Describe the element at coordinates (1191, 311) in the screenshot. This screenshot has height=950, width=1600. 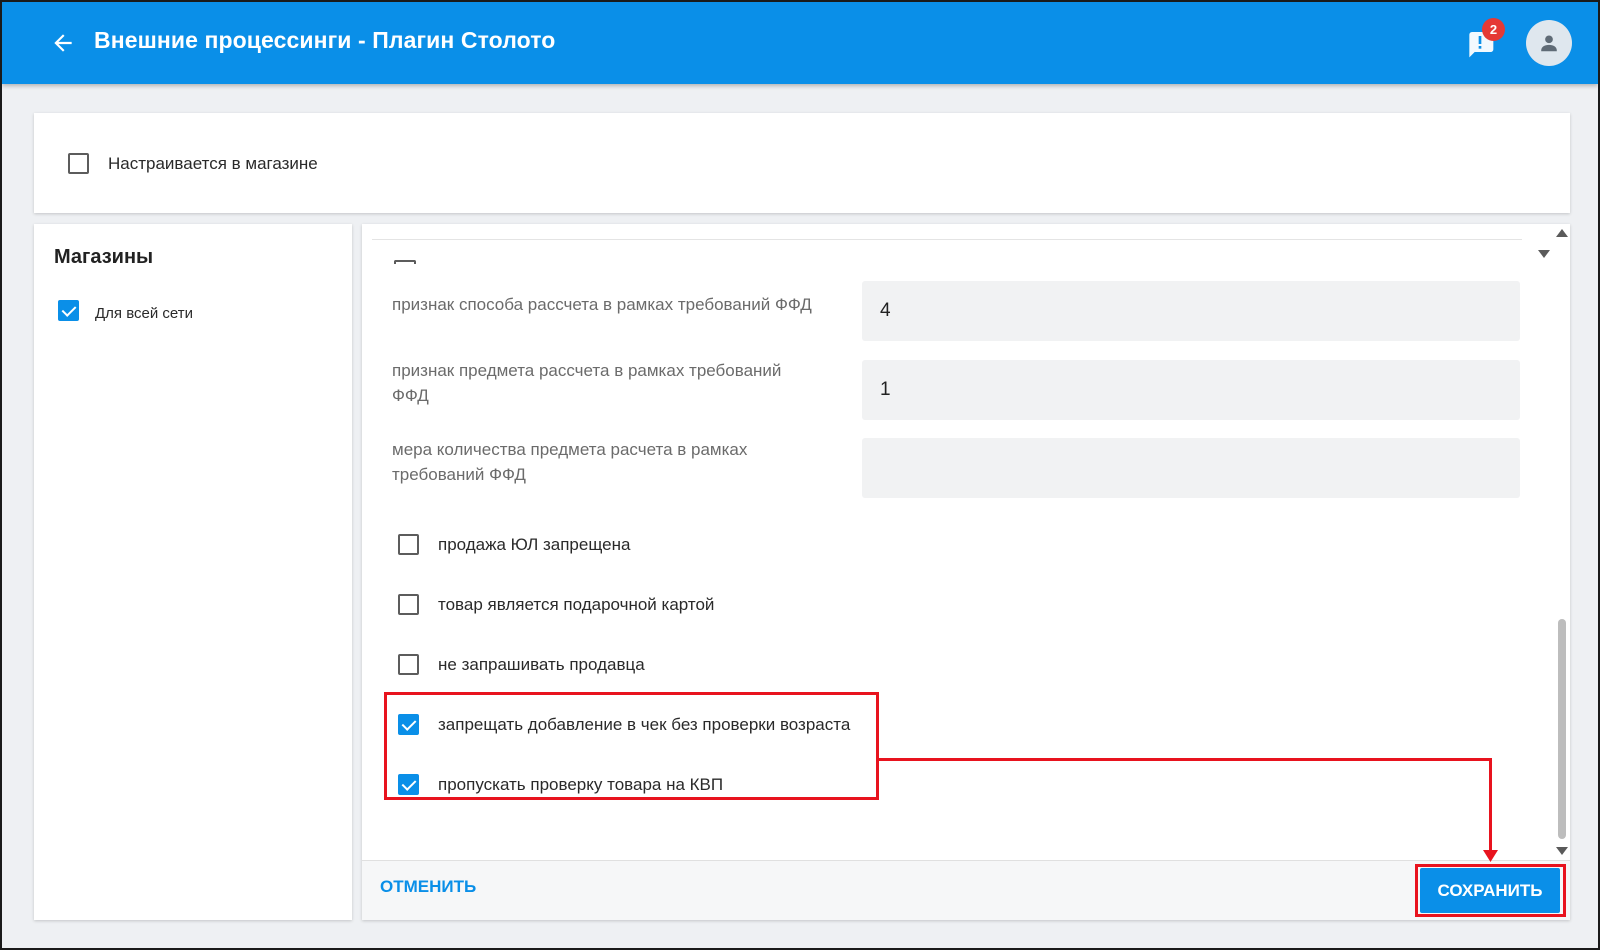
I see `payment-method-input: 4` at that location.